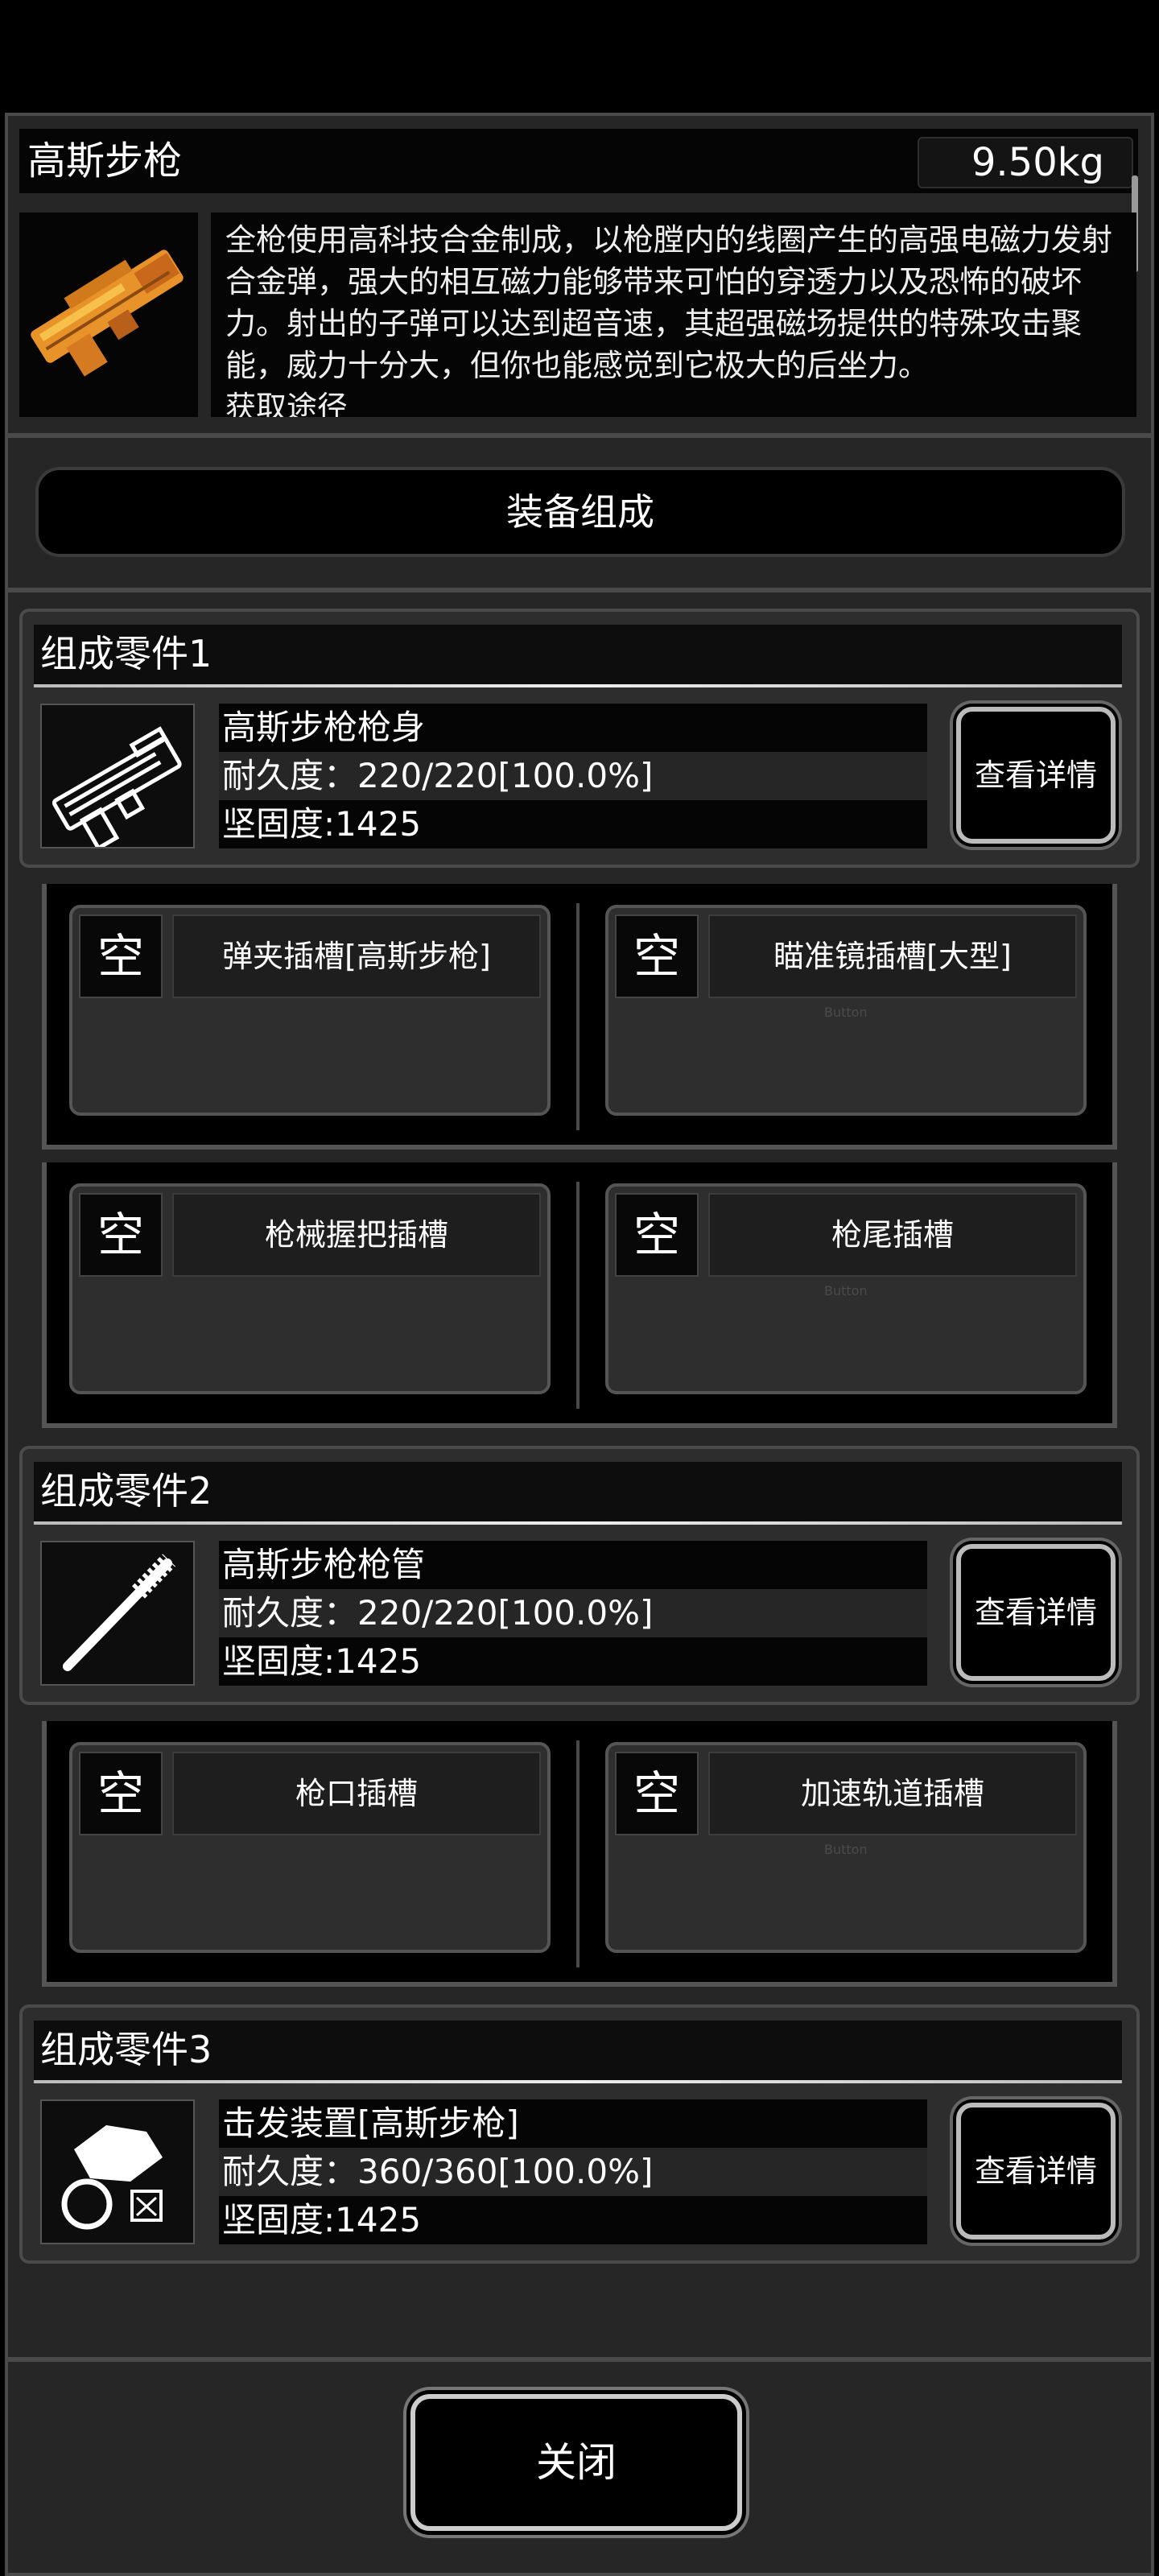 Image resolution: width=1159 pixels, height=2576 pixels. What do you see at coordinates (578, 1491) in the screenshot?
I see `part-header: 组成零件2` at bounding box center [578, 1491].